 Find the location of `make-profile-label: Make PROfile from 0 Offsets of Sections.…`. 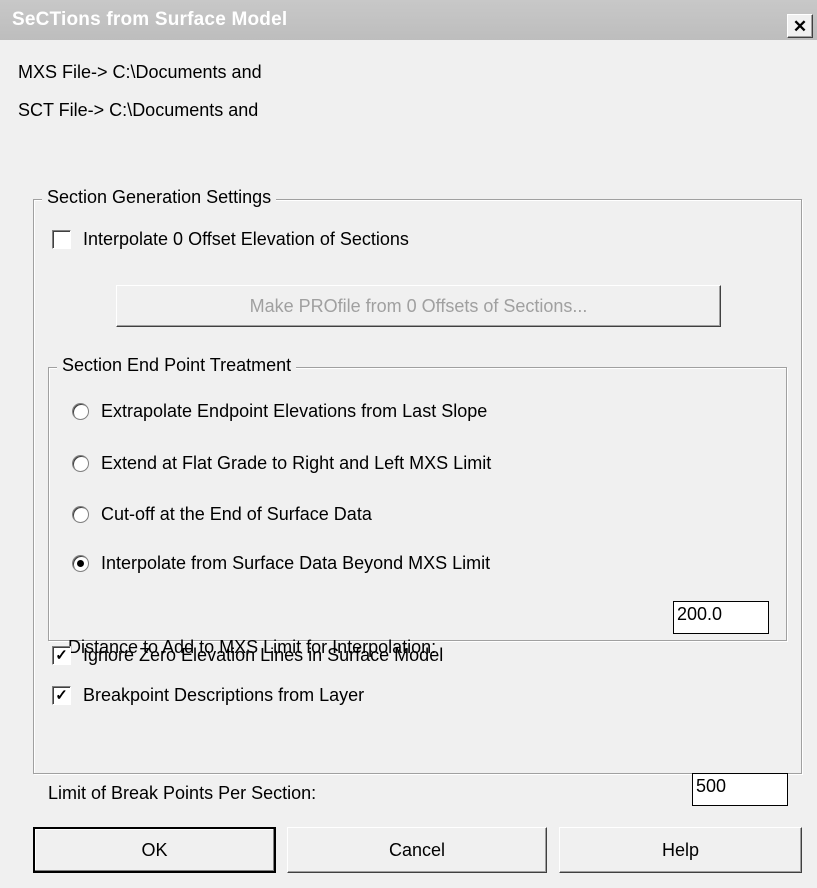

make-profile-label: Make PROfile from 0 Offsets of Sections.… is located at coordinates (418, 305).